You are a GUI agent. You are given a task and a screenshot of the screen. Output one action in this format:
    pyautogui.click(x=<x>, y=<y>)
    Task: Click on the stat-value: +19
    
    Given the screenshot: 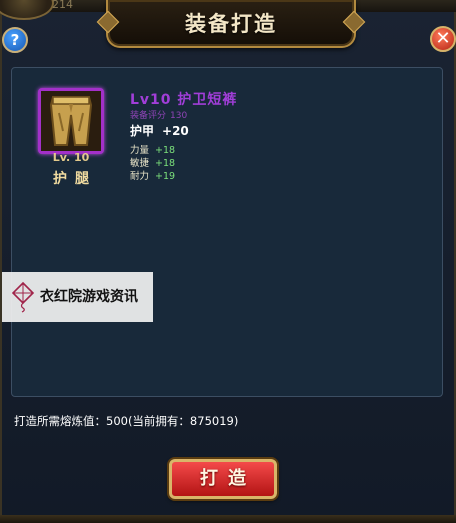 What is the action you would take?
    pyautogui.click(x=165, y=176)
    